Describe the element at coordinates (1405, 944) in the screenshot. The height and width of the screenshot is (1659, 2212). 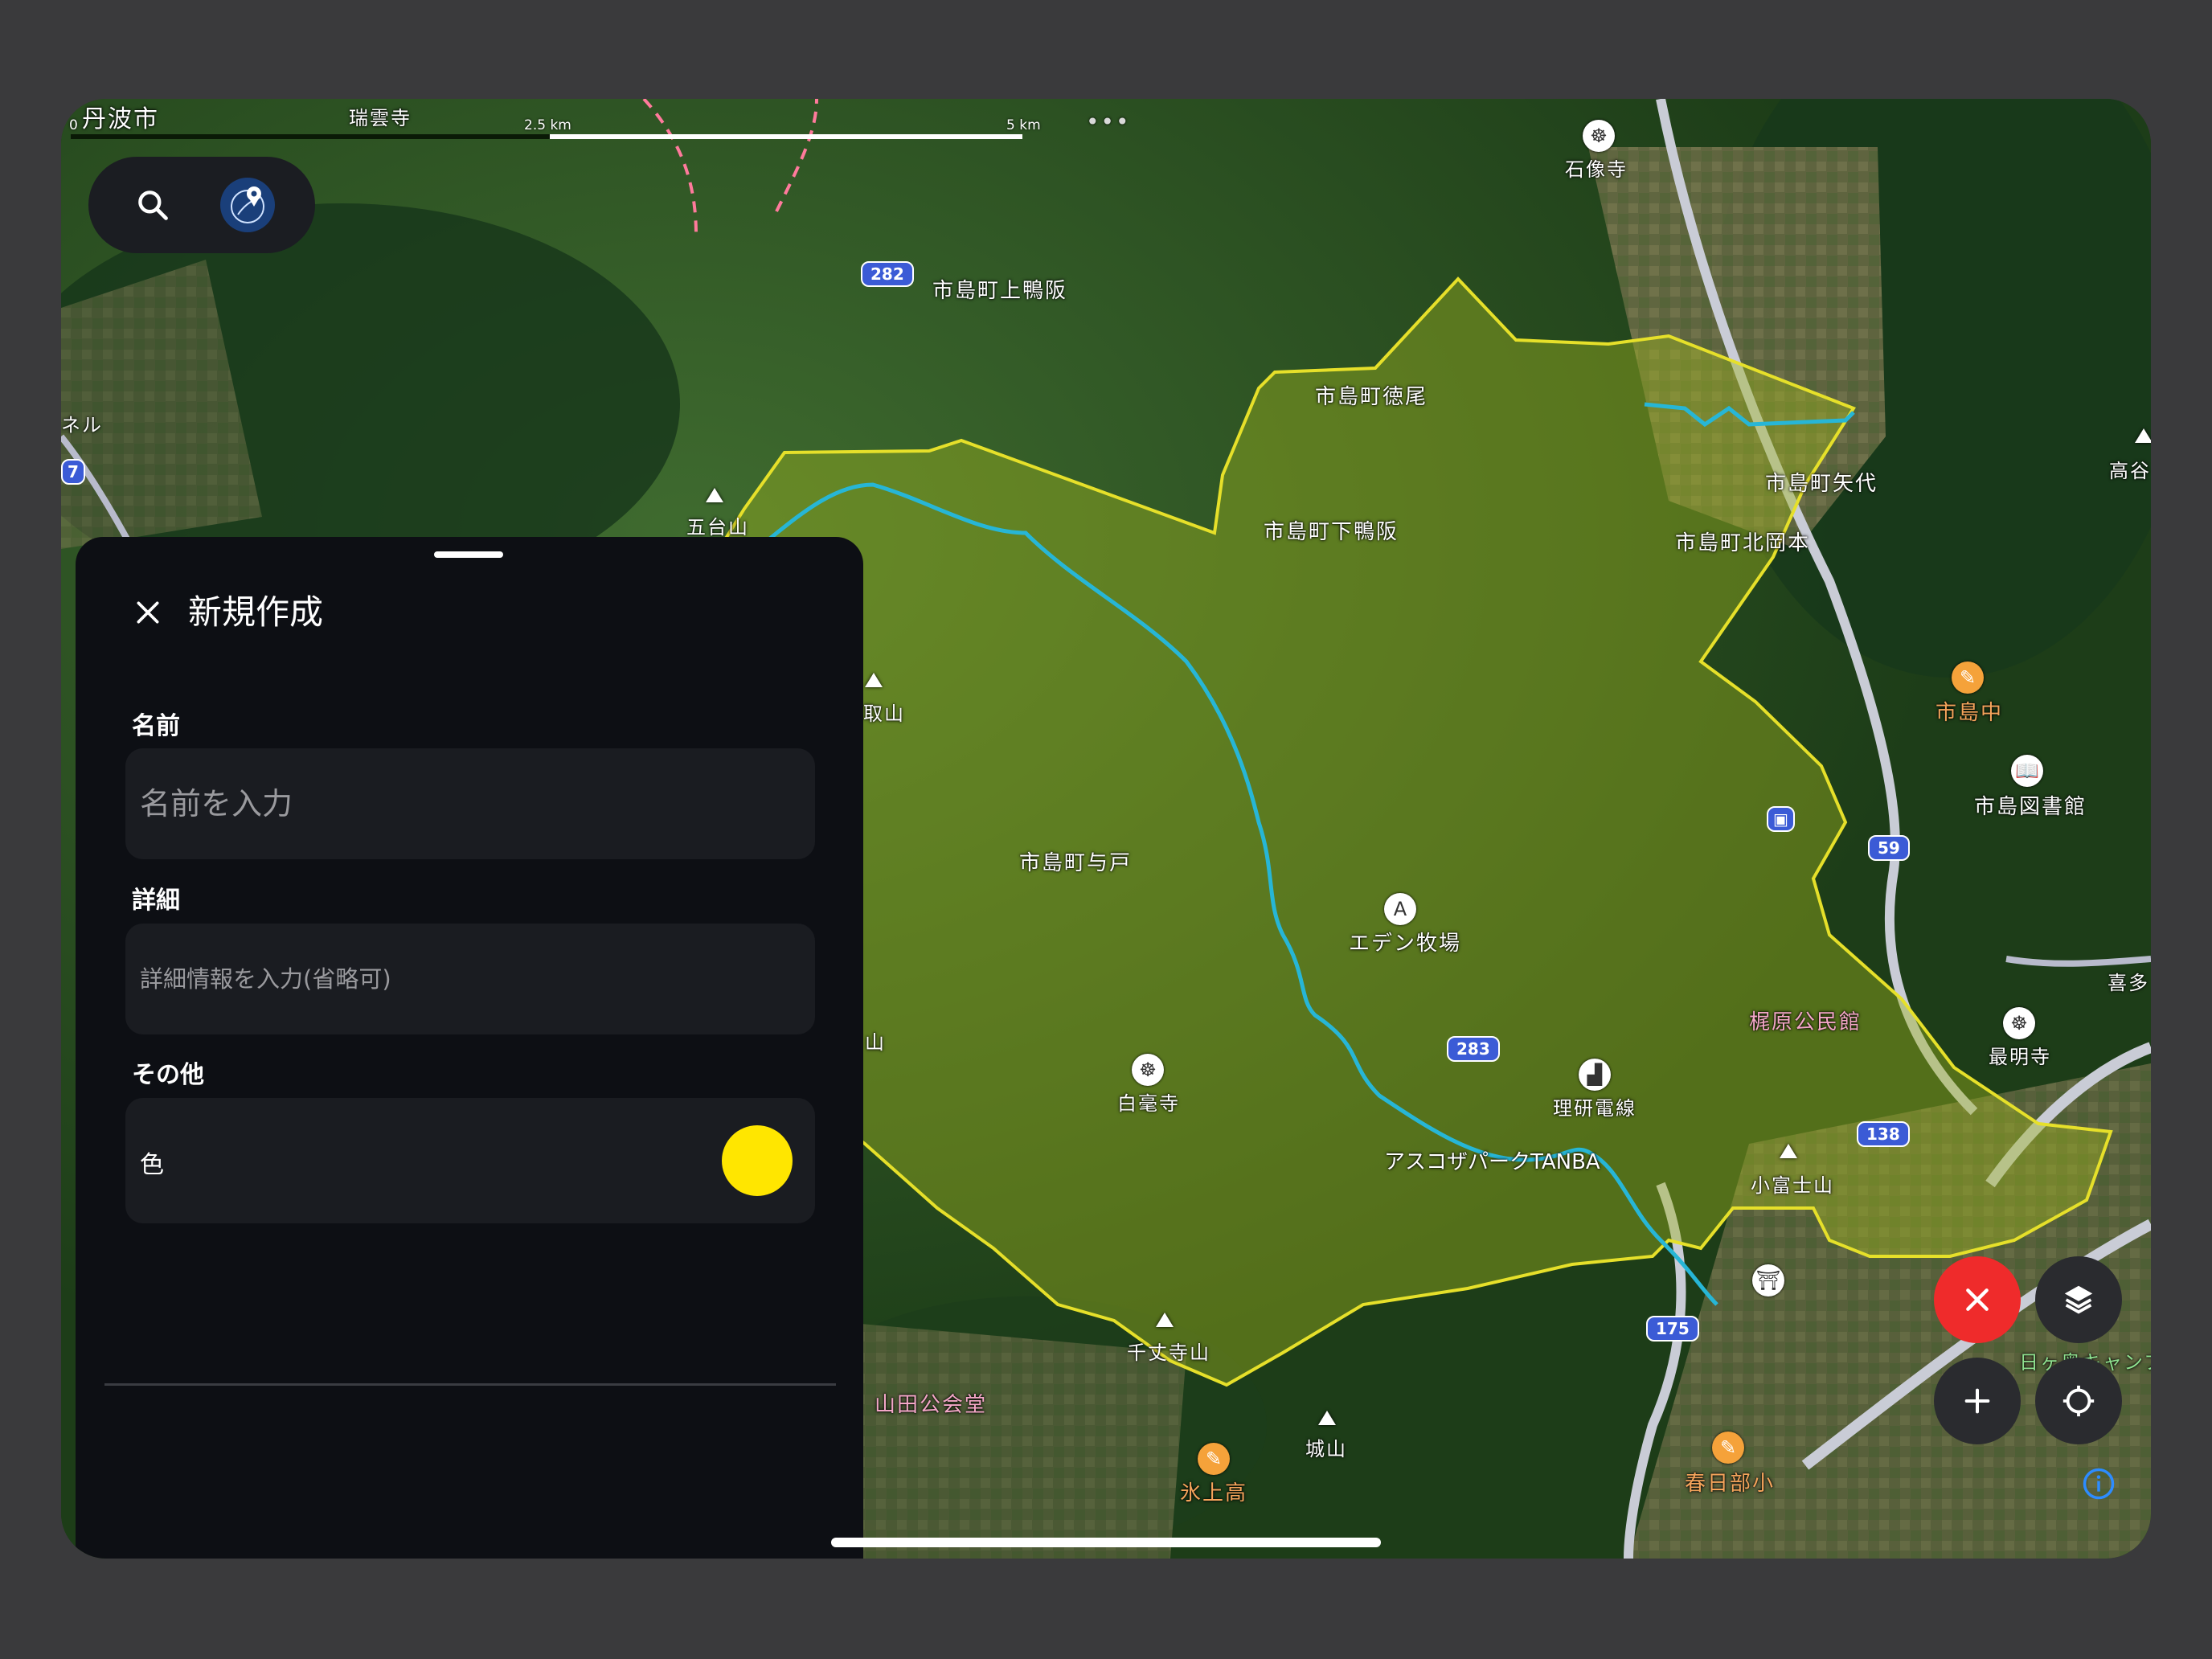
I see `map-label-eden: エデン牧場` at that location.